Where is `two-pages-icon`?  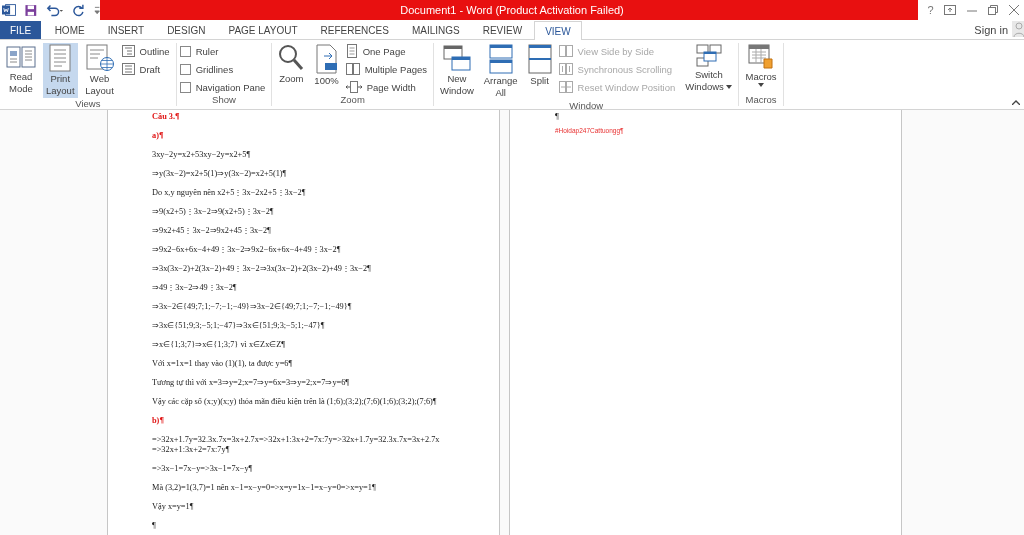 two-pages-icon is located at coordinates (352, 69).